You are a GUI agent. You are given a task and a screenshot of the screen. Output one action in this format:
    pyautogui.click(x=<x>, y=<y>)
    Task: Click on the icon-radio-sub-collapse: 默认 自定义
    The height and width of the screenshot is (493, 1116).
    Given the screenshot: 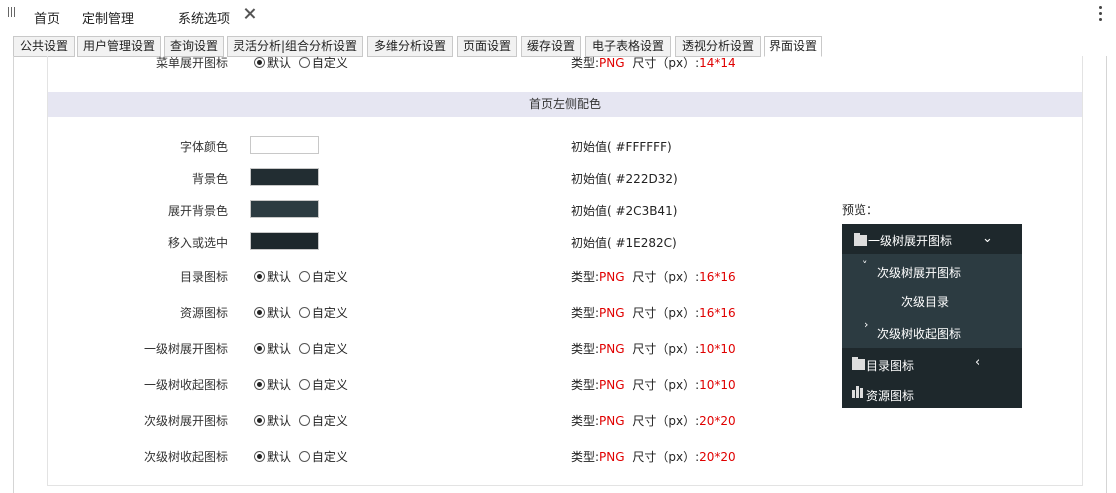 What is the action you would take?
    pyautogui.click(x=301, y=456)
    